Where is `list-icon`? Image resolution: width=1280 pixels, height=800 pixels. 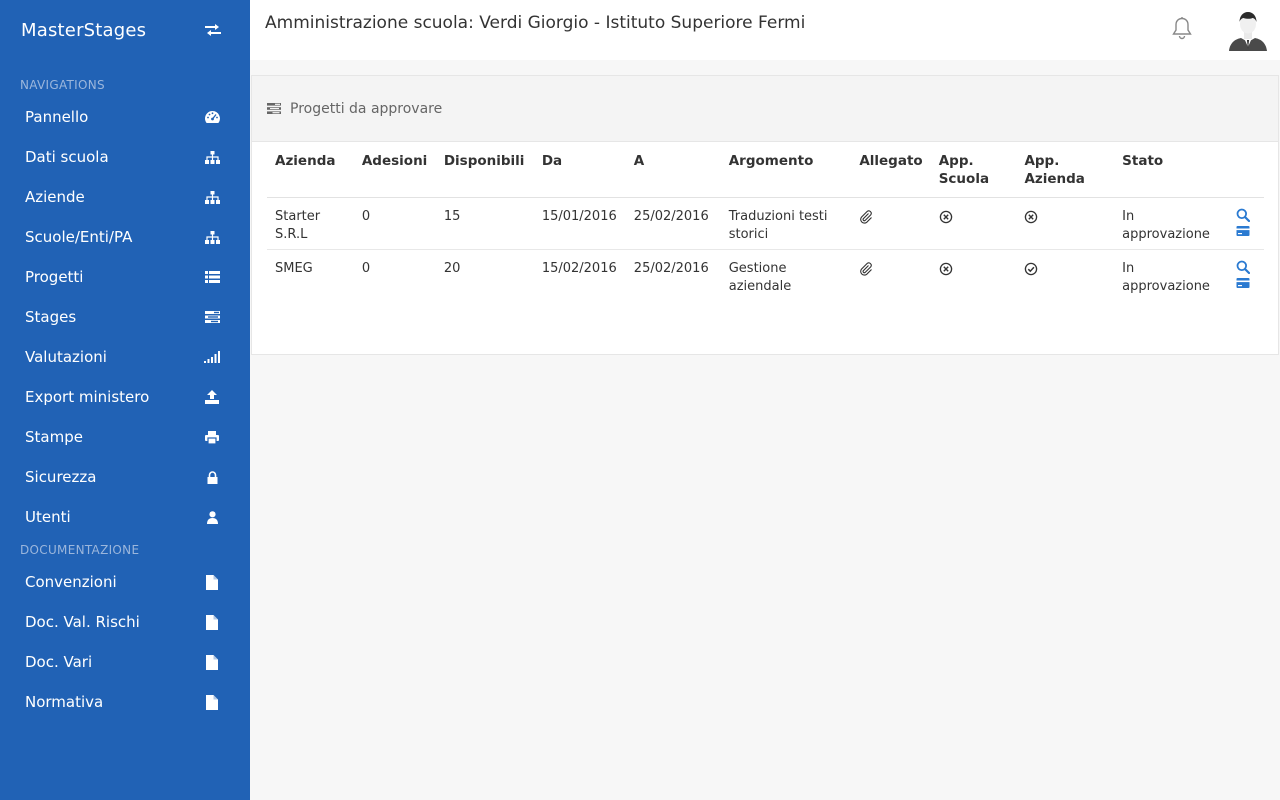
list-icon is located at coordinates (212, 277).